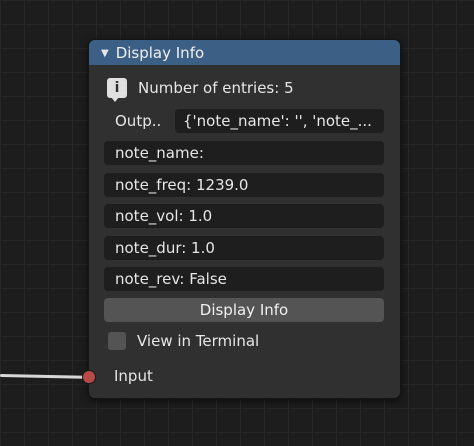  I want to click on display-info-button: Display Info, so click(244, 310).